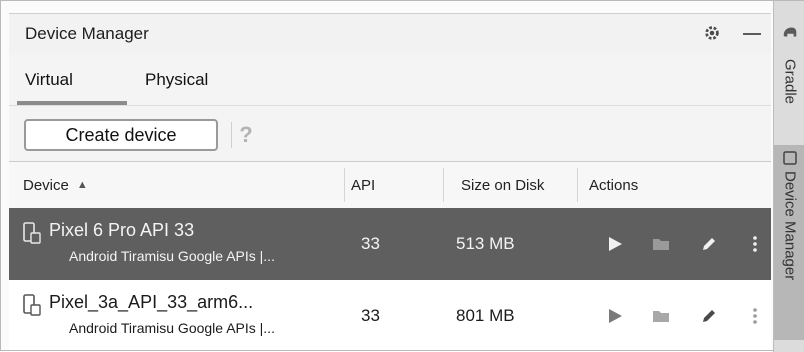 The height and width of the screenshot is (352, 804). Describe the element at coordinates (122, 230) in the screenshot. I see `device-name: Pixel 6 Pro API 33` at that location.